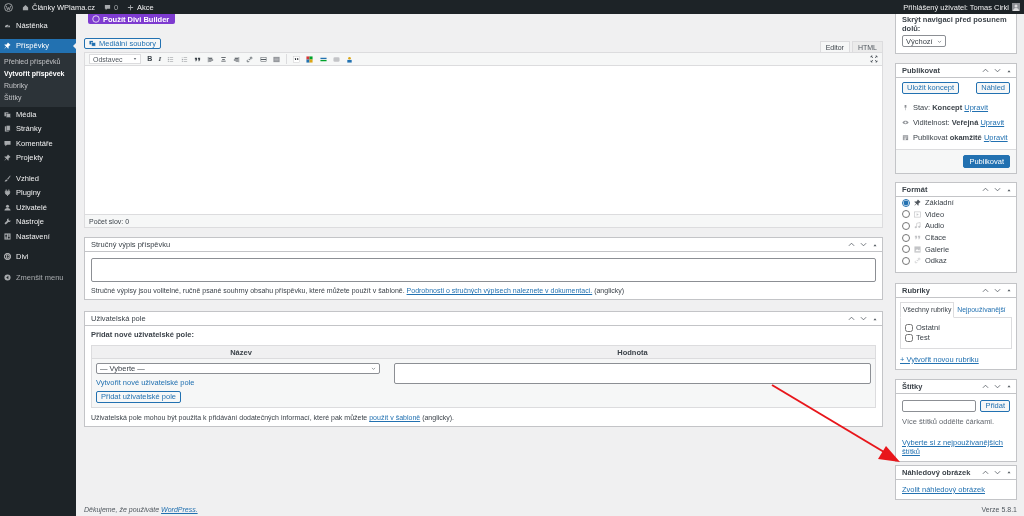  Describe the element at coordinates (224, 59) in the screenshot. I see `align-center-icon` at that location.